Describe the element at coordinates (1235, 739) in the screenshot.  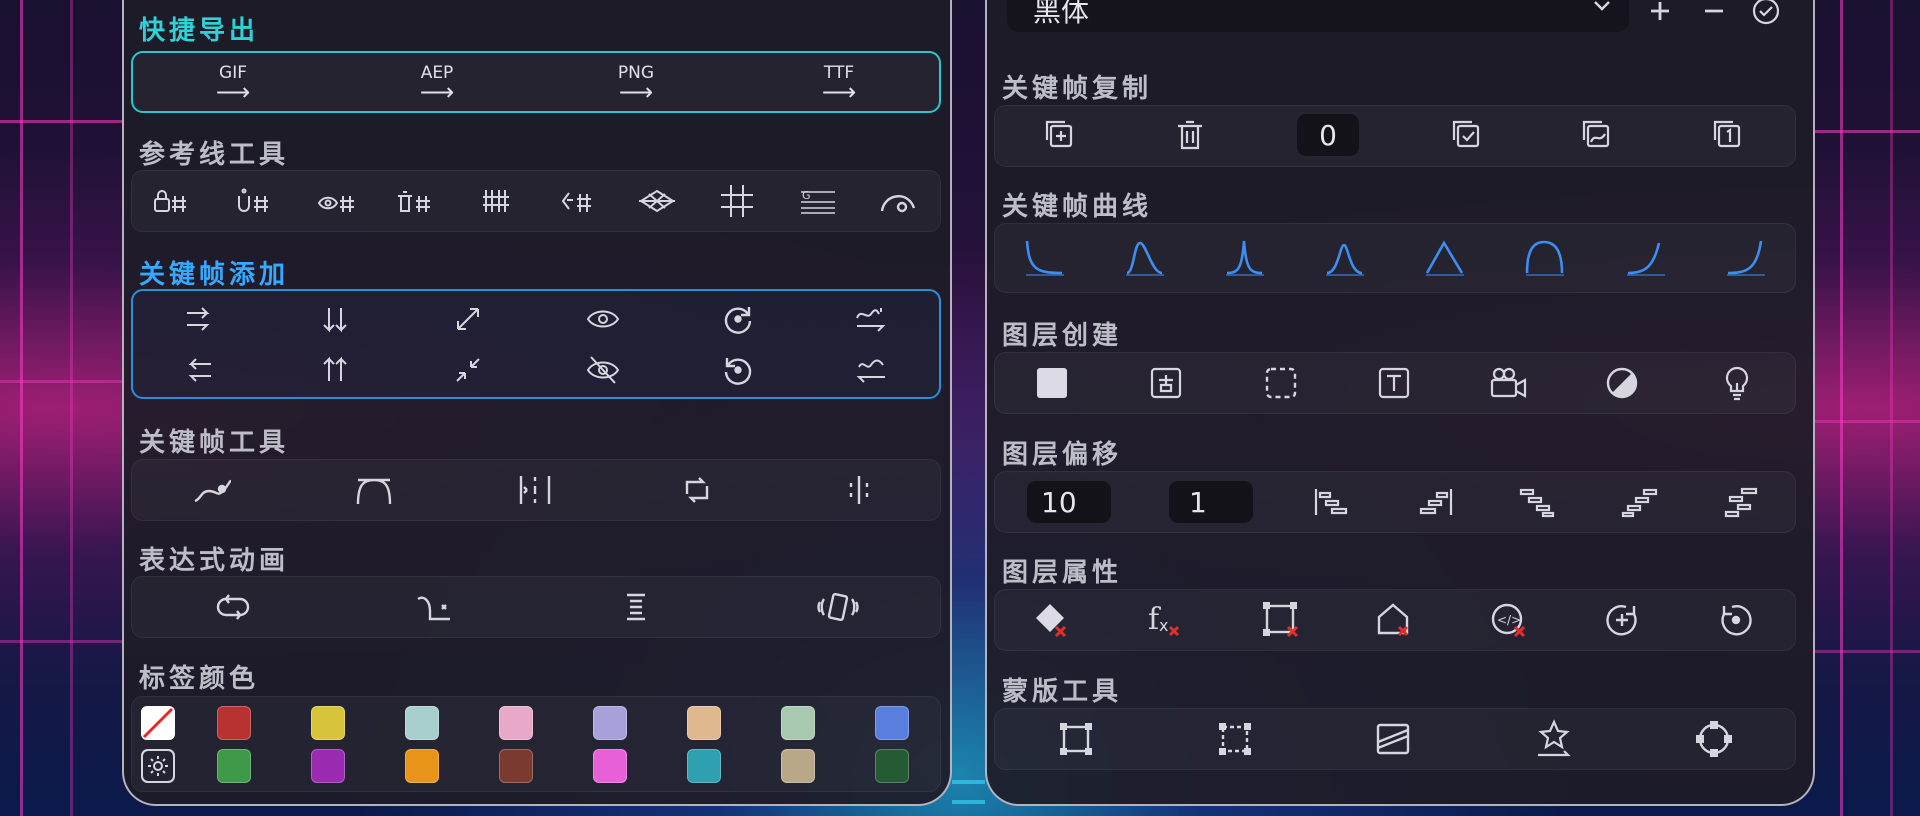
I see `mask-rect-dotted-icon` at that location.